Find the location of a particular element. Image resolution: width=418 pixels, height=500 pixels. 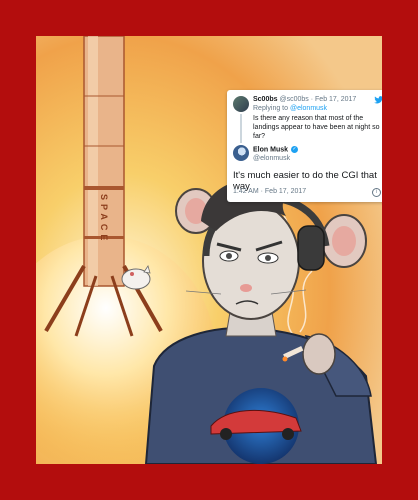

reply-date: Feb 17, 2017 is located at coordinates (335, 99).